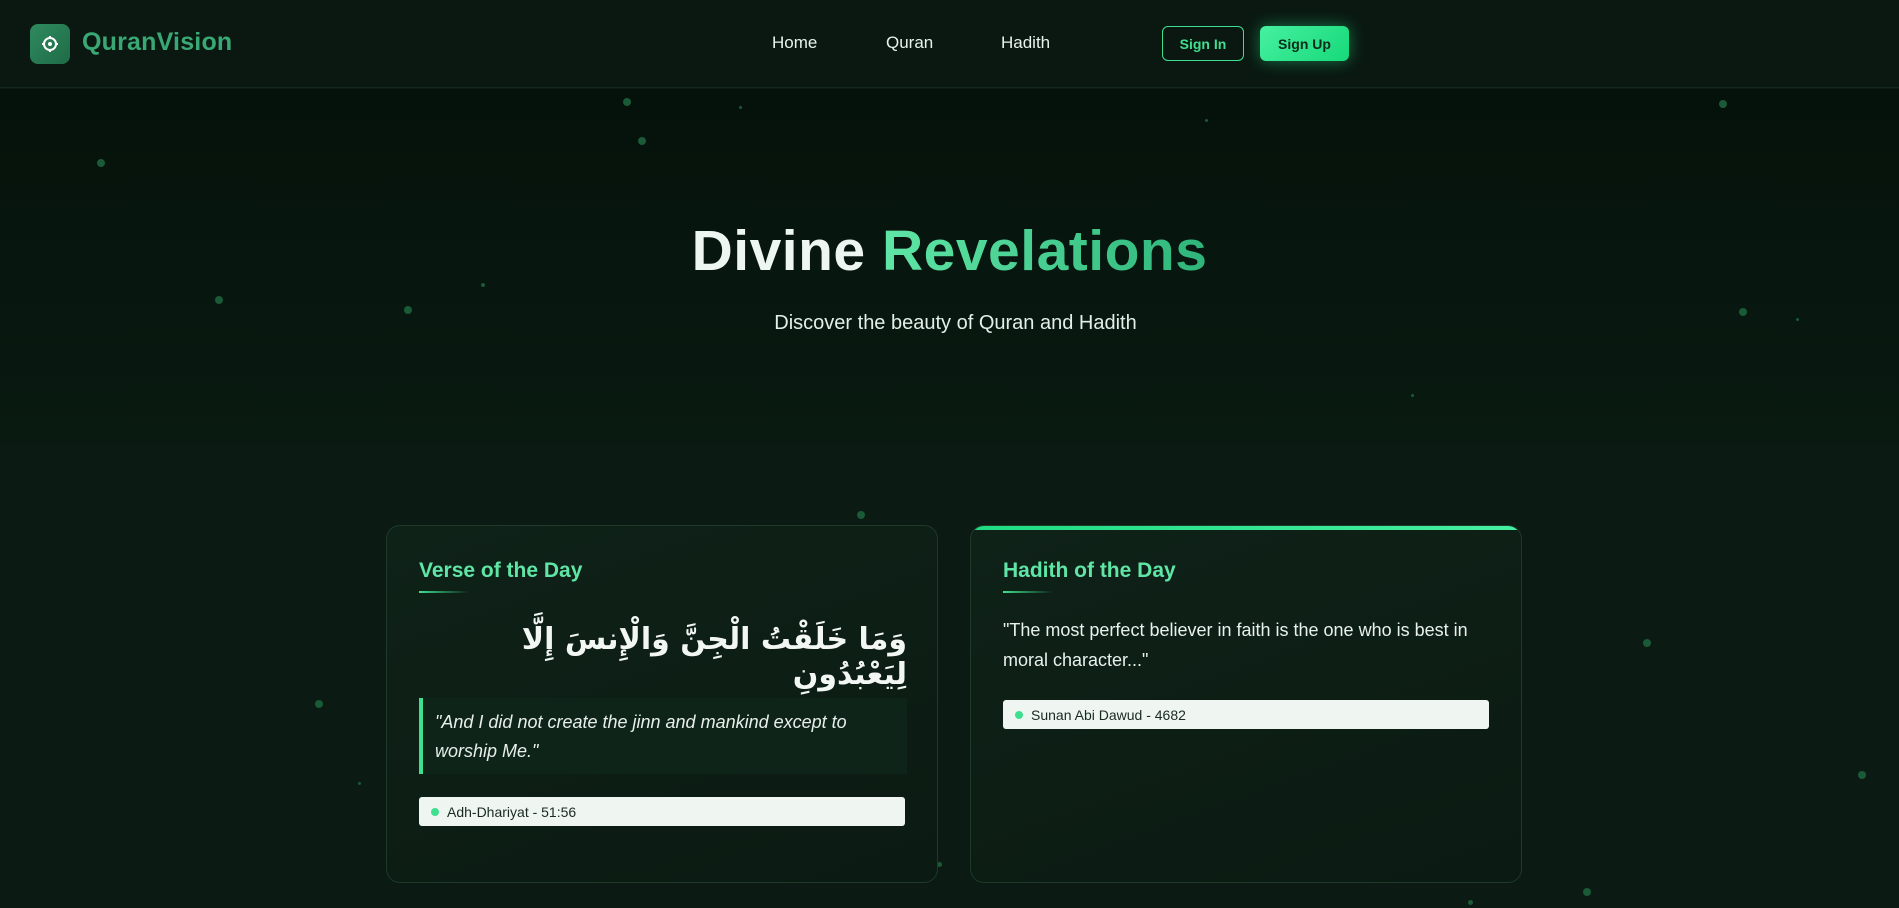 Image resolution: width=1899 pixels, height=908 pixels. I want to click on logo-icon, so click(50, 44).